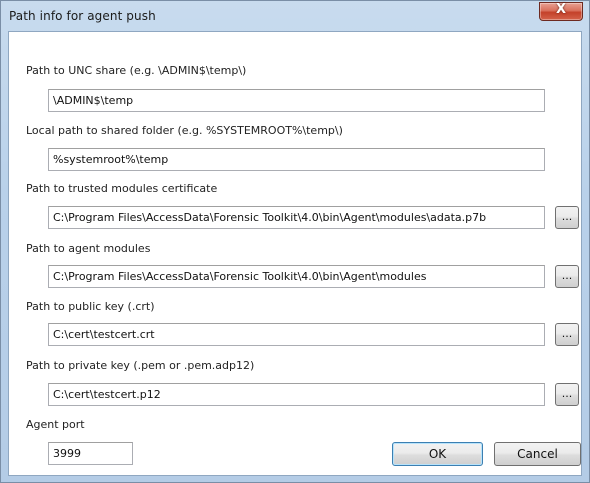 Image resolution: width=590 pixels, height=483 pixels. What do you see at coordinates (295, 16) in the screenshot?
I see `title-bar: Path info for agent push X` at bounding box center [295, 16].